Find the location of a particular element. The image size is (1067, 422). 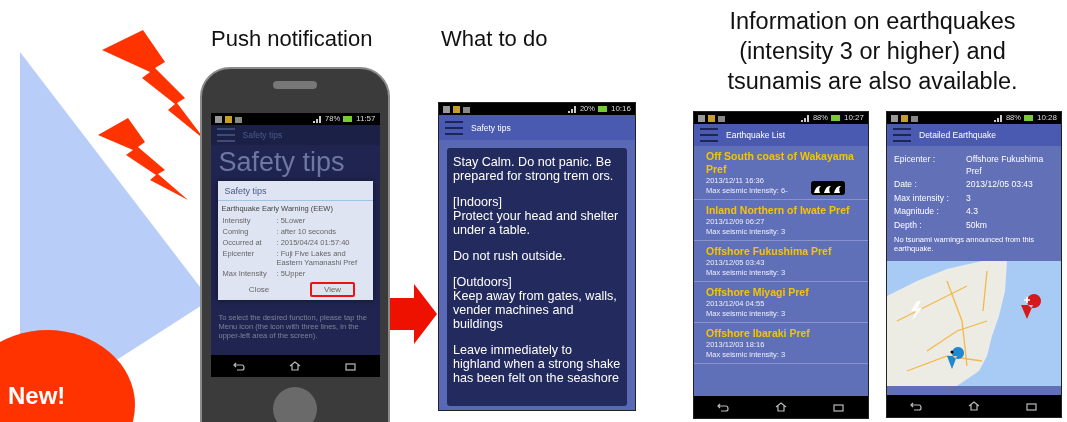

earthquake-title: Offshore Fukushima Pref is located at coordinates (769, 251).